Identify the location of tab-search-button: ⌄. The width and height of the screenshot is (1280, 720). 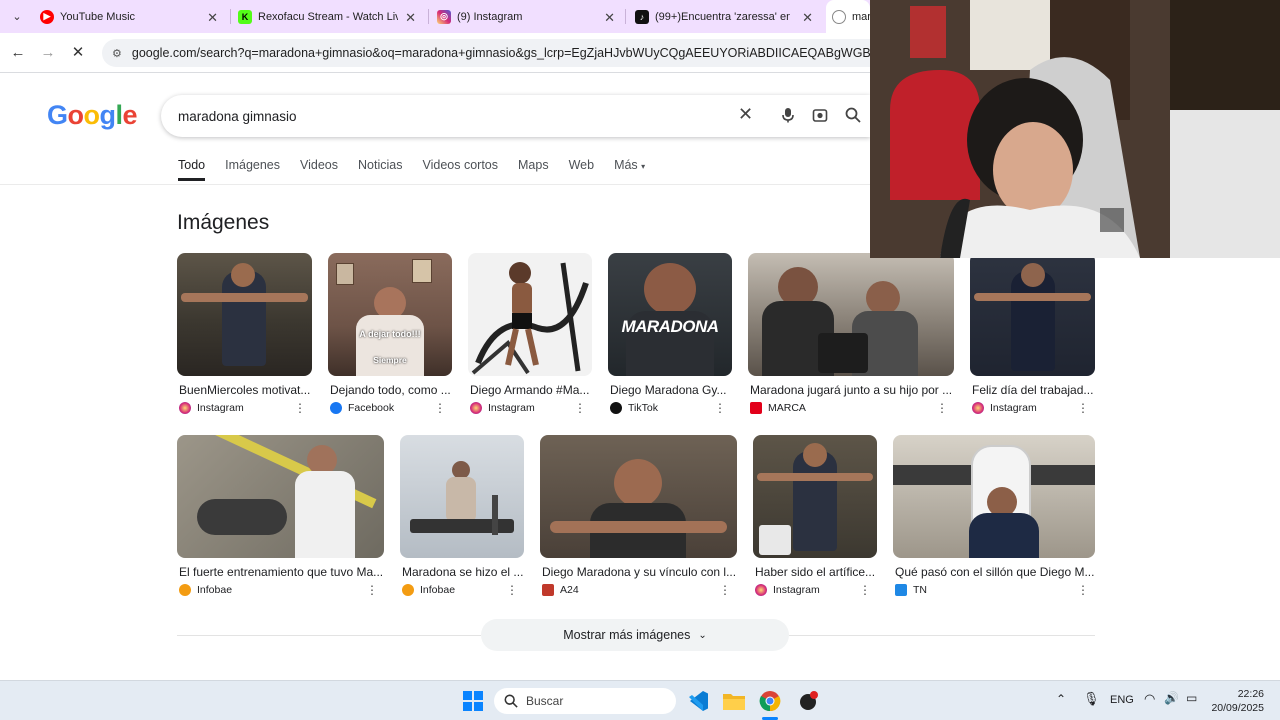
(17, 16).